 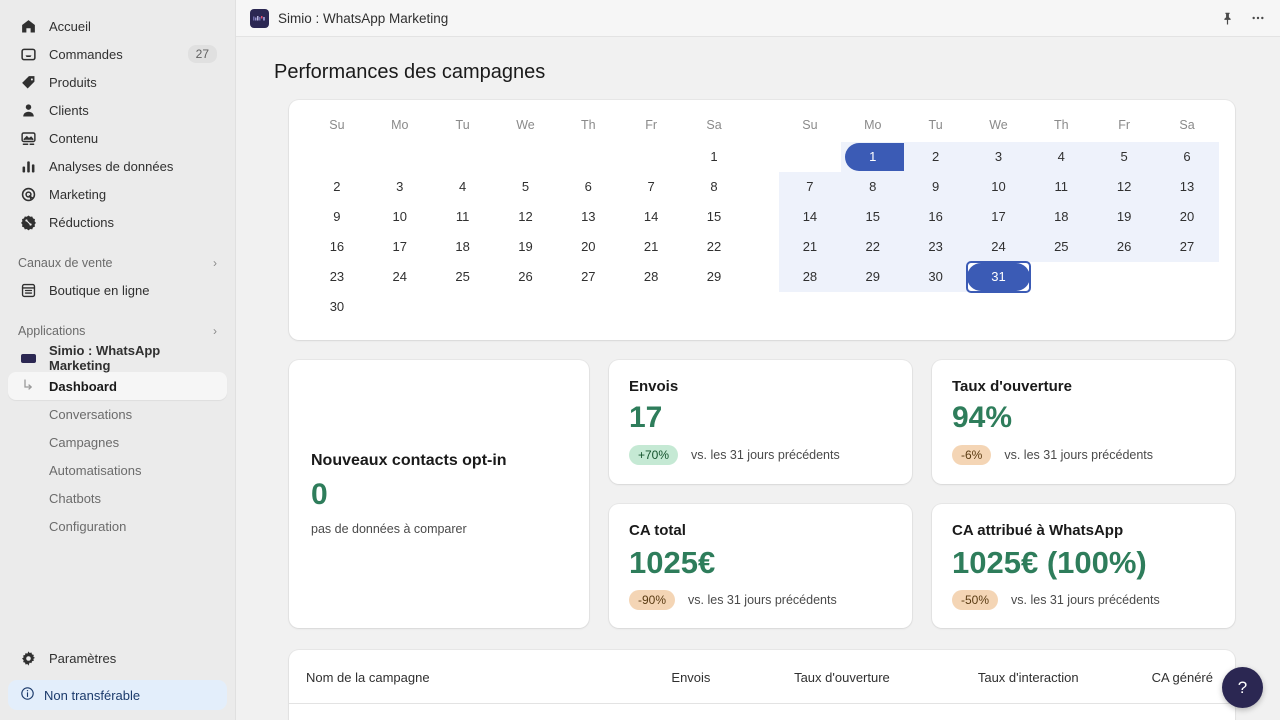 What do you see at coordinates (117, 138) in the screenshot?
I see `sidebar-item-contenu: Contenu` at bounding box center [117, 138].